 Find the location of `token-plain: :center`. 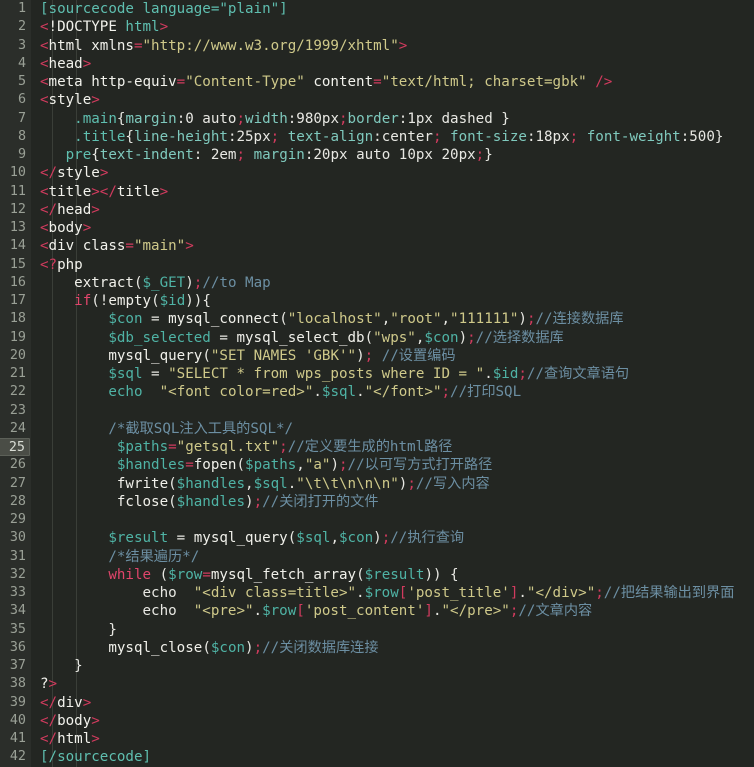

token-plain: :center is located at coordinates (403, 136).